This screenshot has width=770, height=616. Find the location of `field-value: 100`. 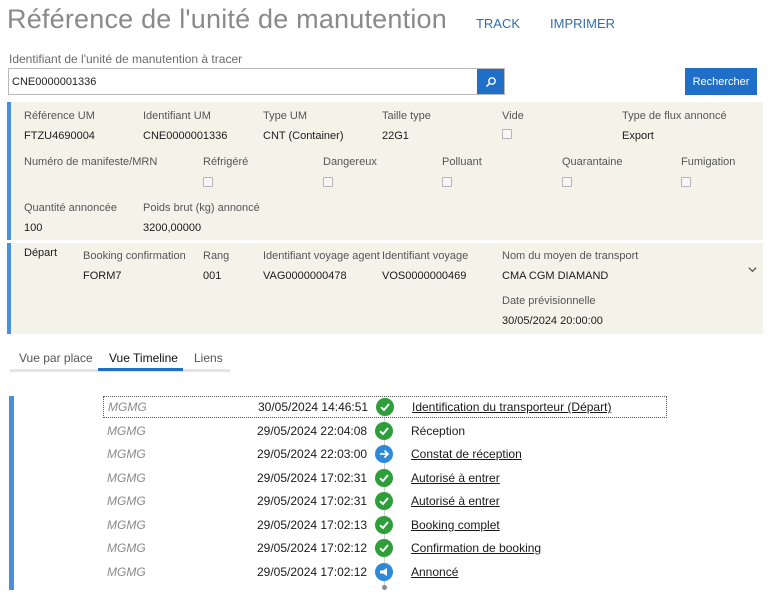

field-value: 100 is located at coordinates (33, 228).